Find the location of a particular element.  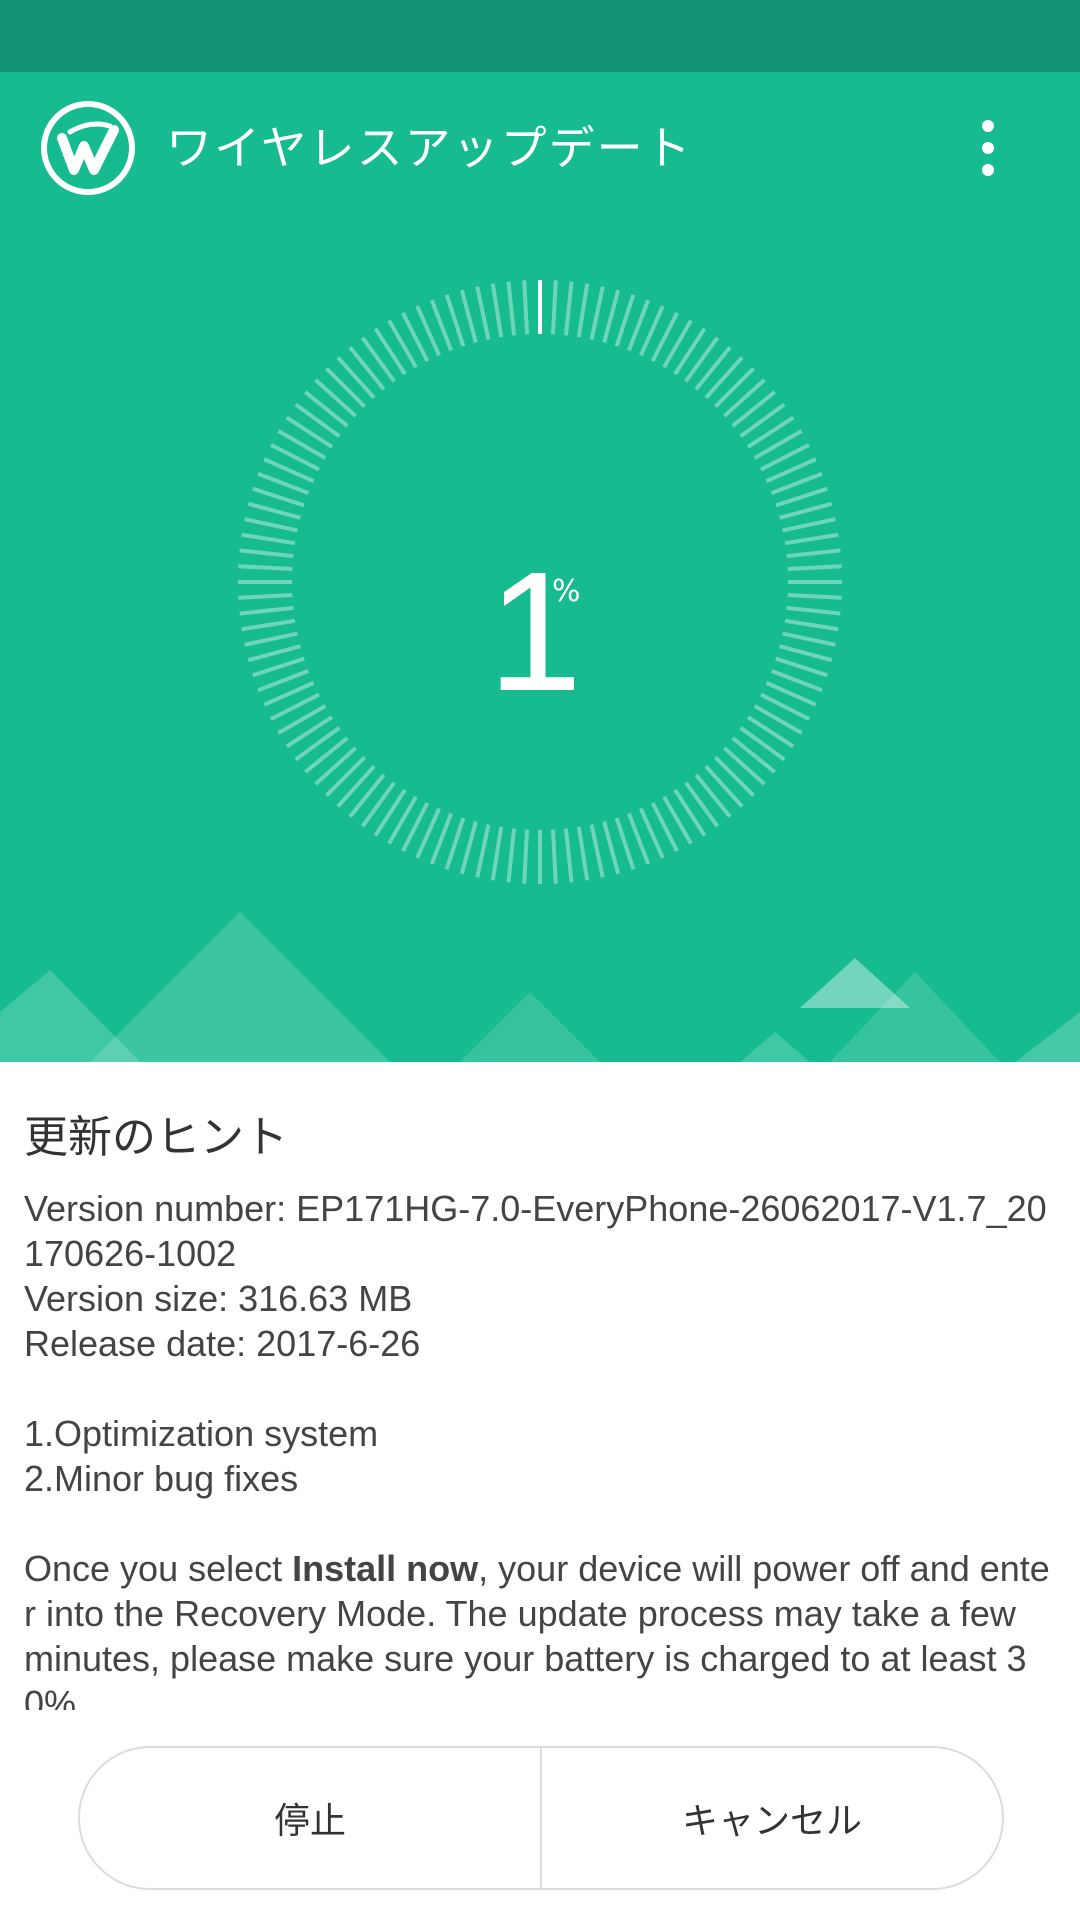

cancel-button: キャンセル is located at coordinates (772, 1818).